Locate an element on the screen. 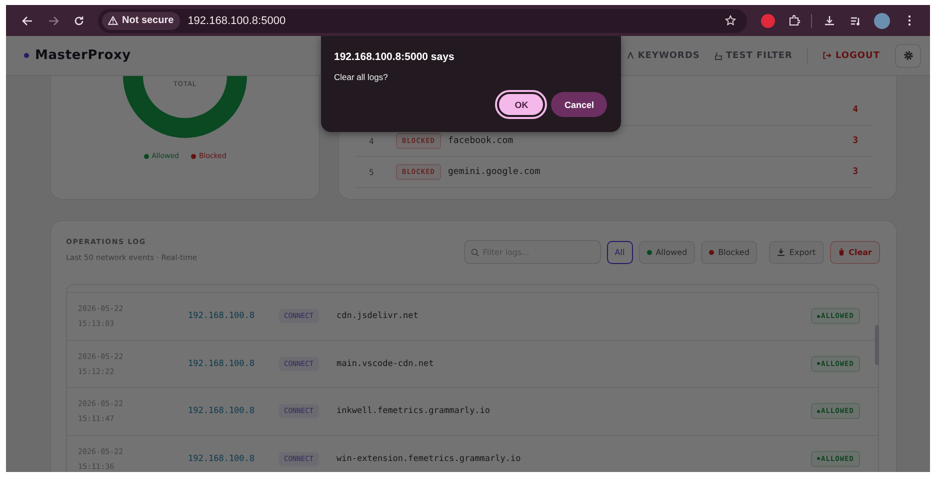  nav-link: KEYWORDS is located at coordinates (663, 55).